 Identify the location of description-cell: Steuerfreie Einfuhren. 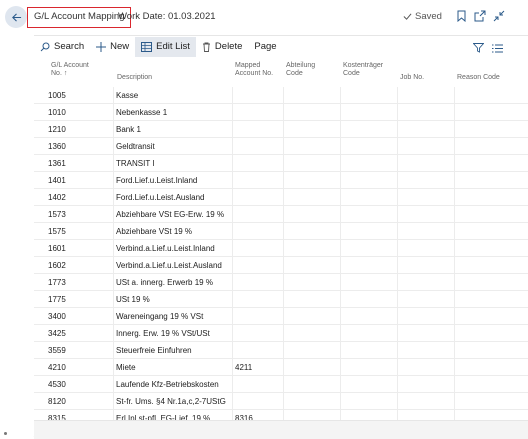
(173, 350).